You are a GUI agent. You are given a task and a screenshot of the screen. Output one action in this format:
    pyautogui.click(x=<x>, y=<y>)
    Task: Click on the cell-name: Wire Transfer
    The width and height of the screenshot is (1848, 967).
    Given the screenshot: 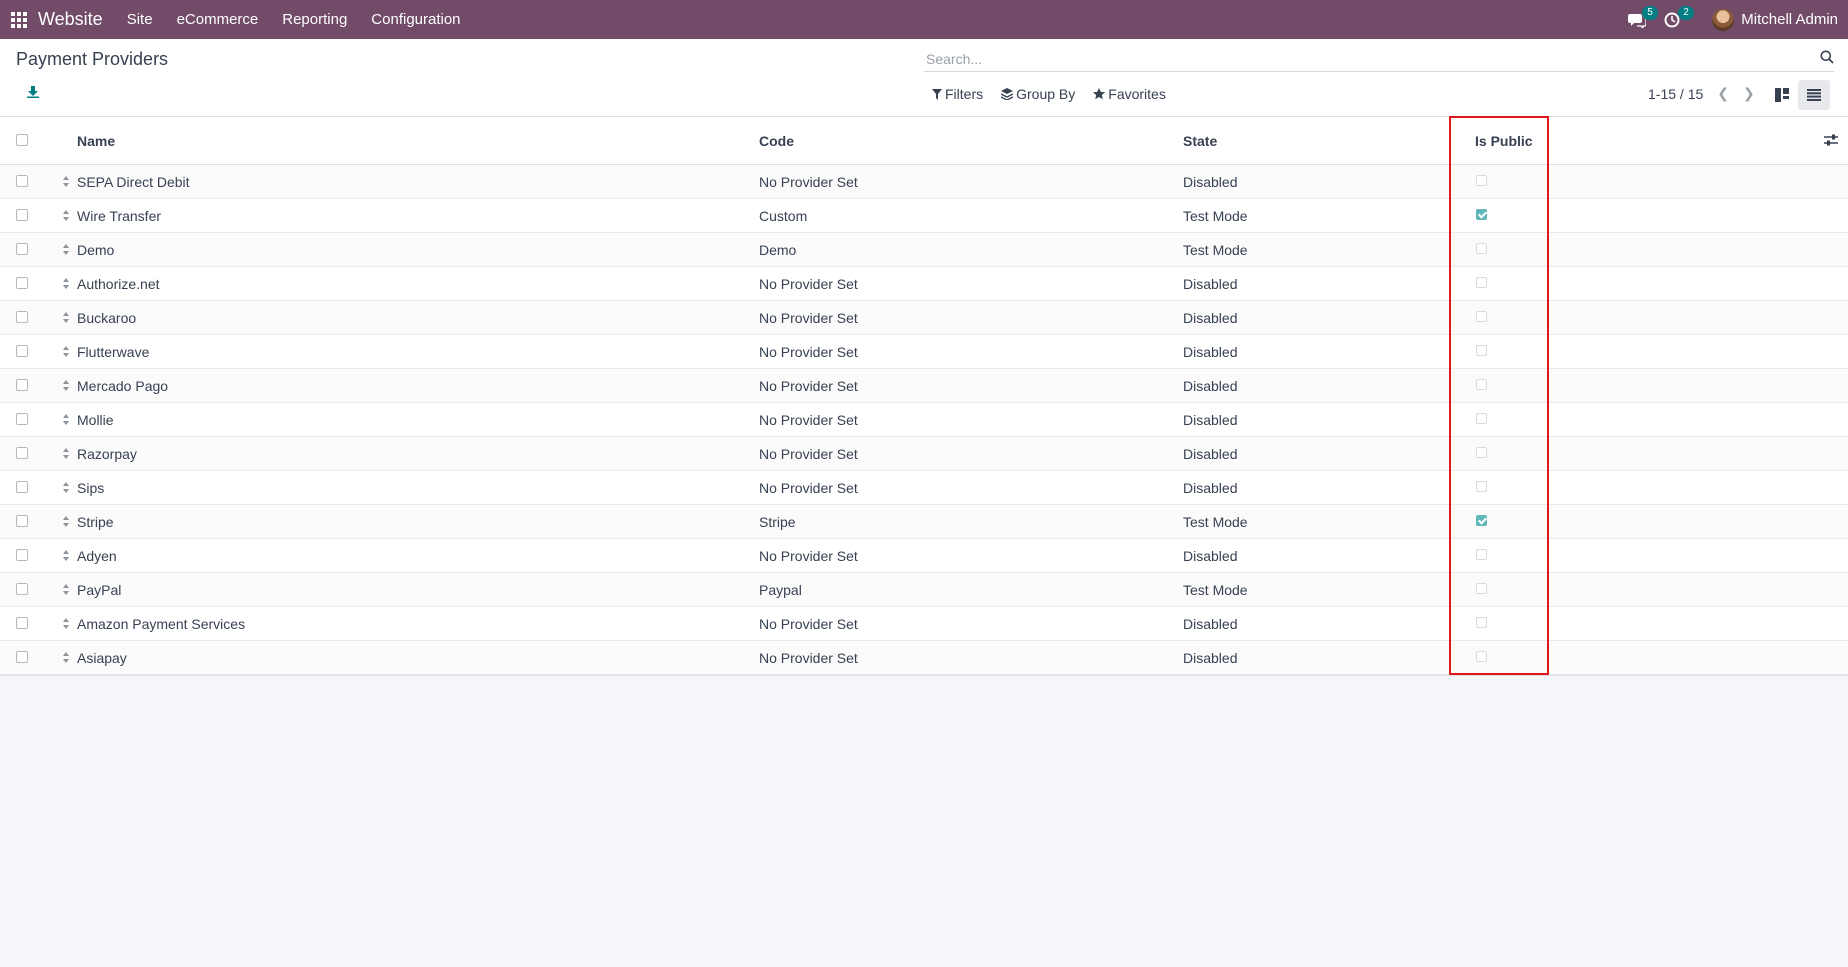 What is the action you would take?
    pyautogui.click(x=119, y=216)
    